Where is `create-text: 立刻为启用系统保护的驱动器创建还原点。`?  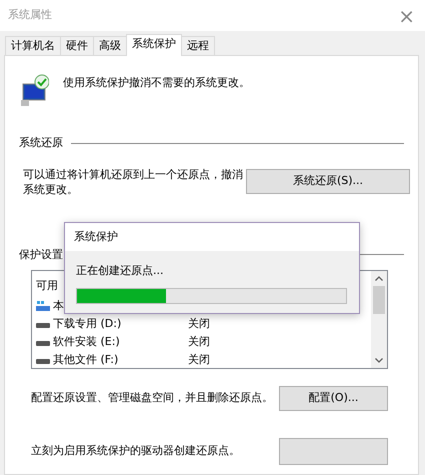
create-text: 立刻为启用系统保护的驱动器创建还原点。 is located at coordinates (135, 451).